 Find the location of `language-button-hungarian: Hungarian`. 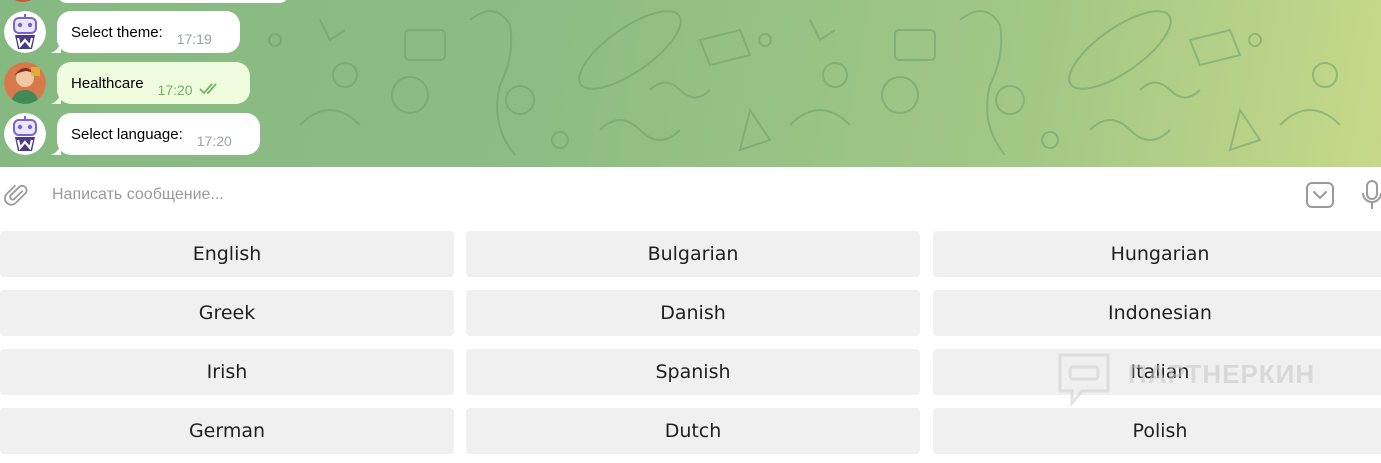

language-button-hungarian: Hungarian is located at coordinates (1157, 254).